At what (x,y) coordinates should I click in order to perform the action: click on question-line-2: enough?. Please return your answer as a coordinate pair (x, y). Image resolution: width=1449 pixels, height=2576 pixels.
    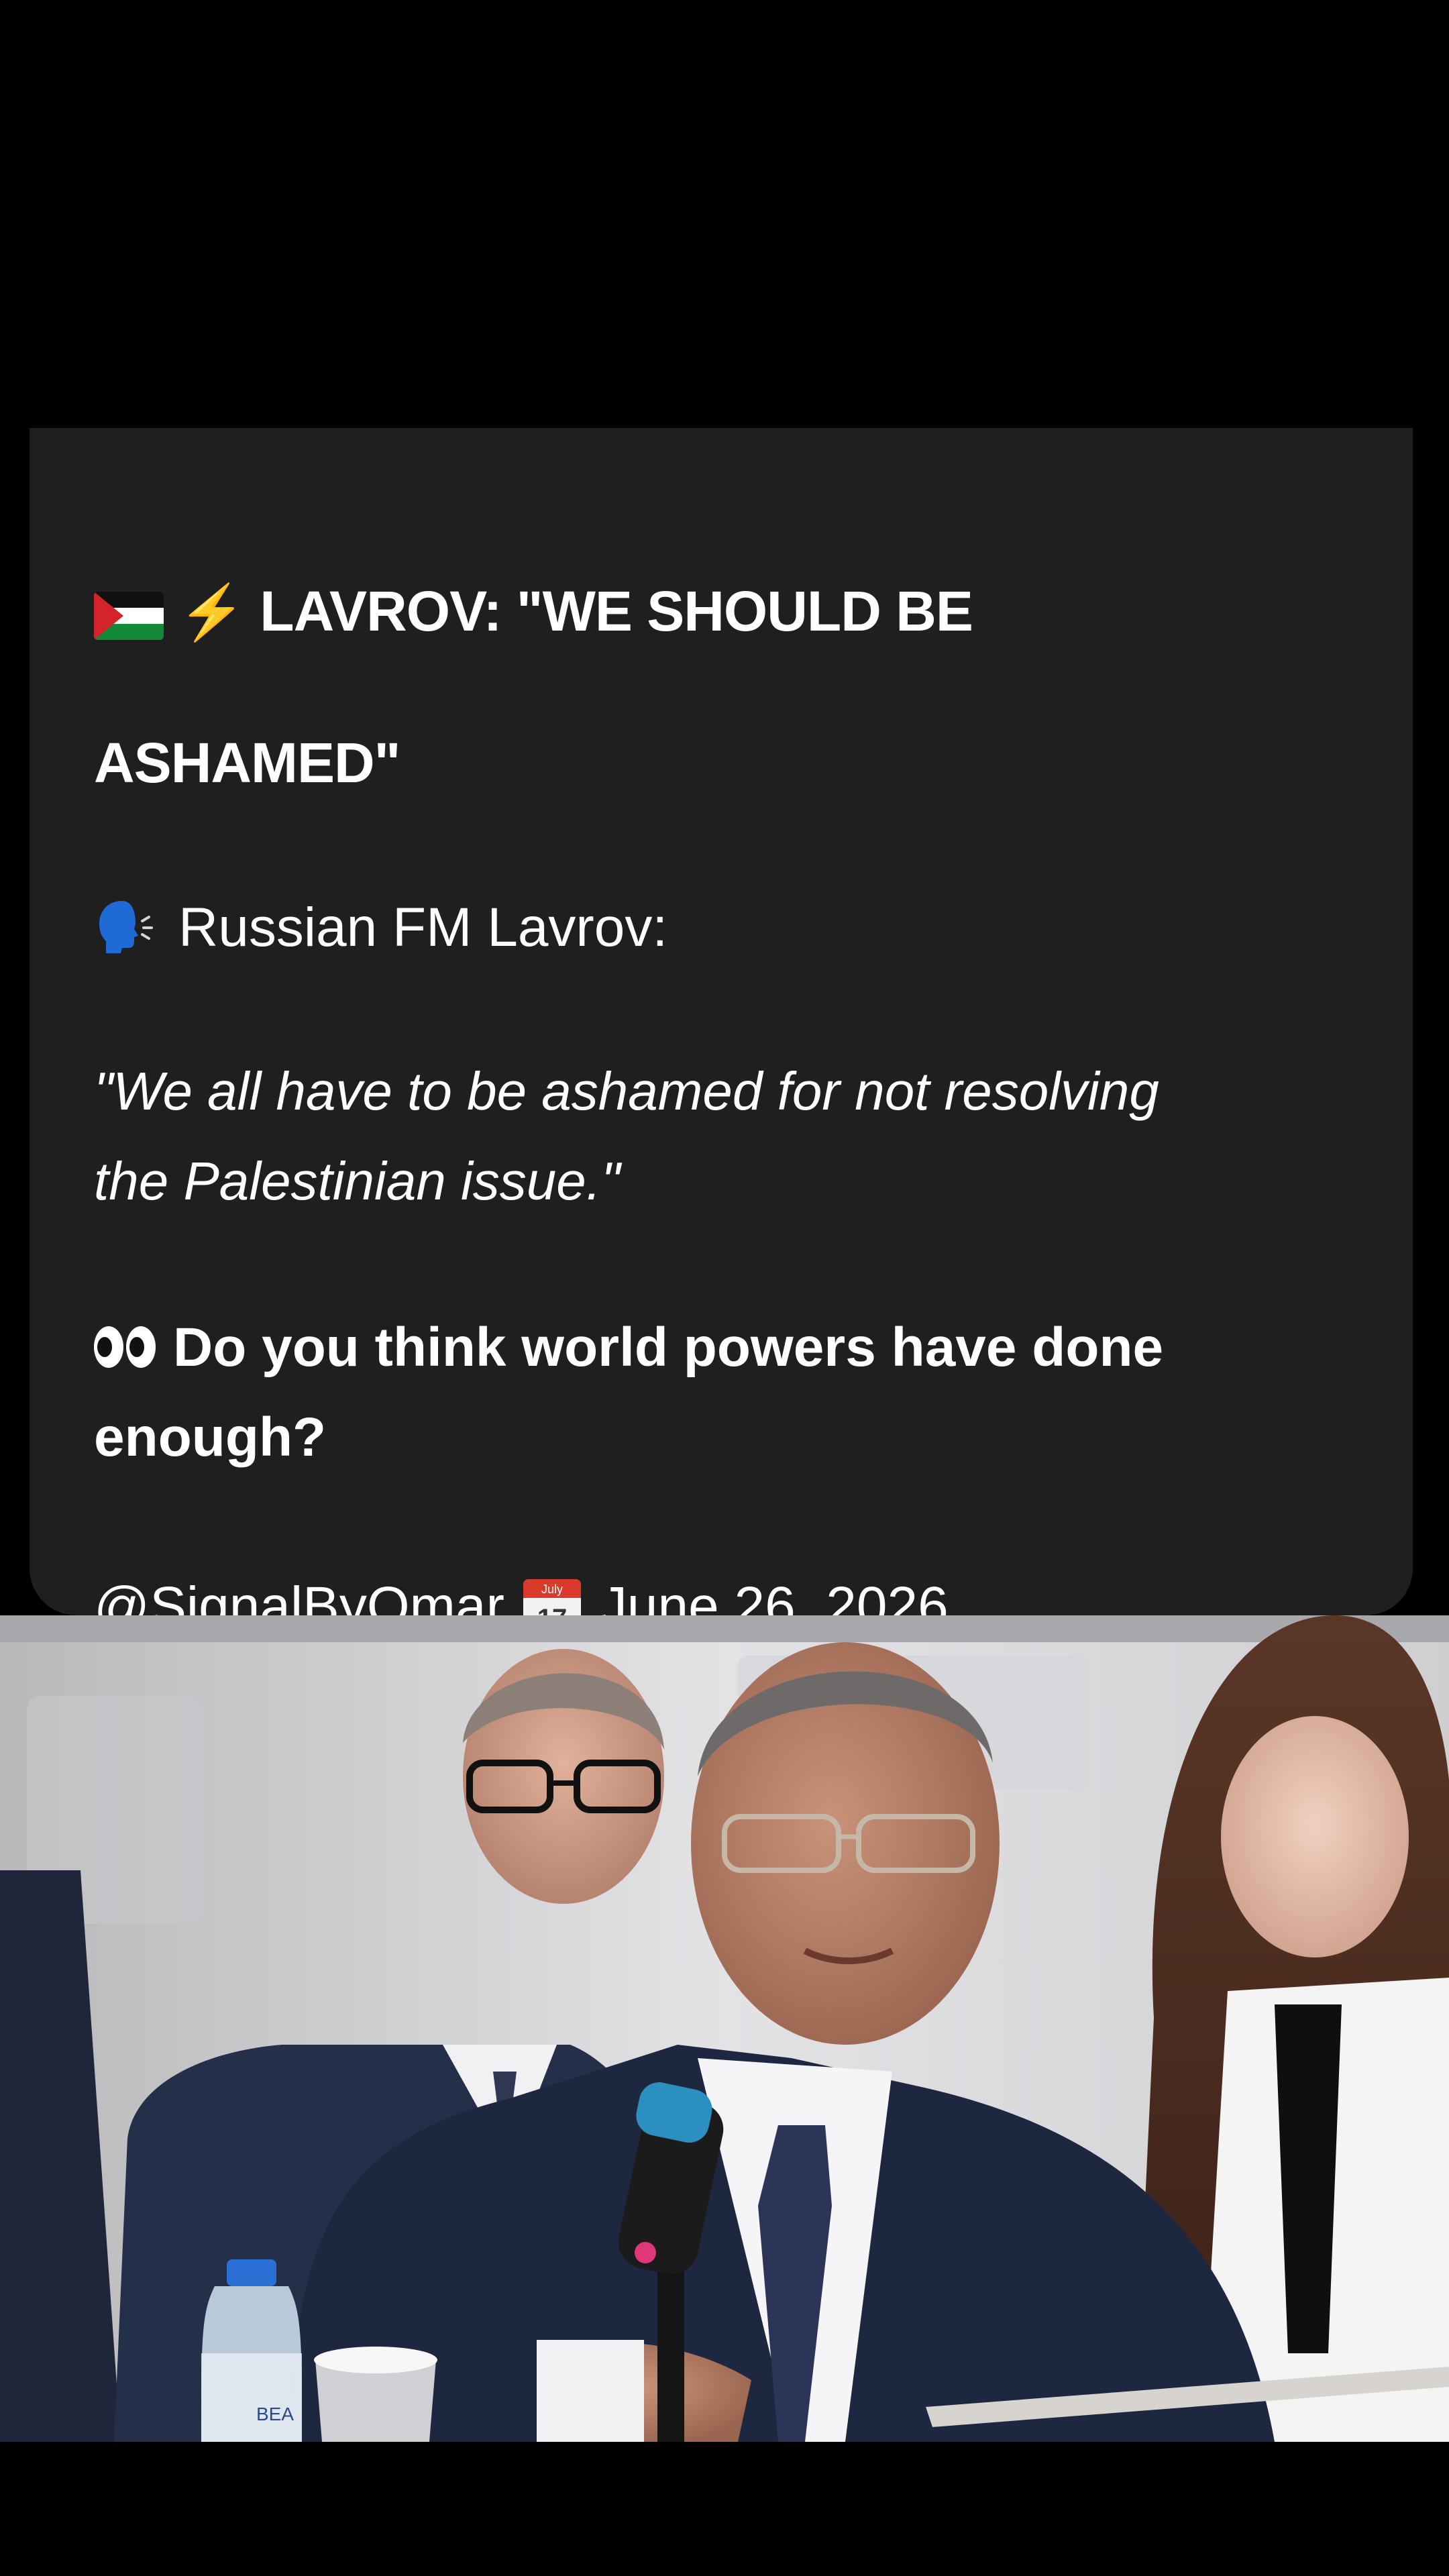
    Looking at the image, I should click on (210, 1437).